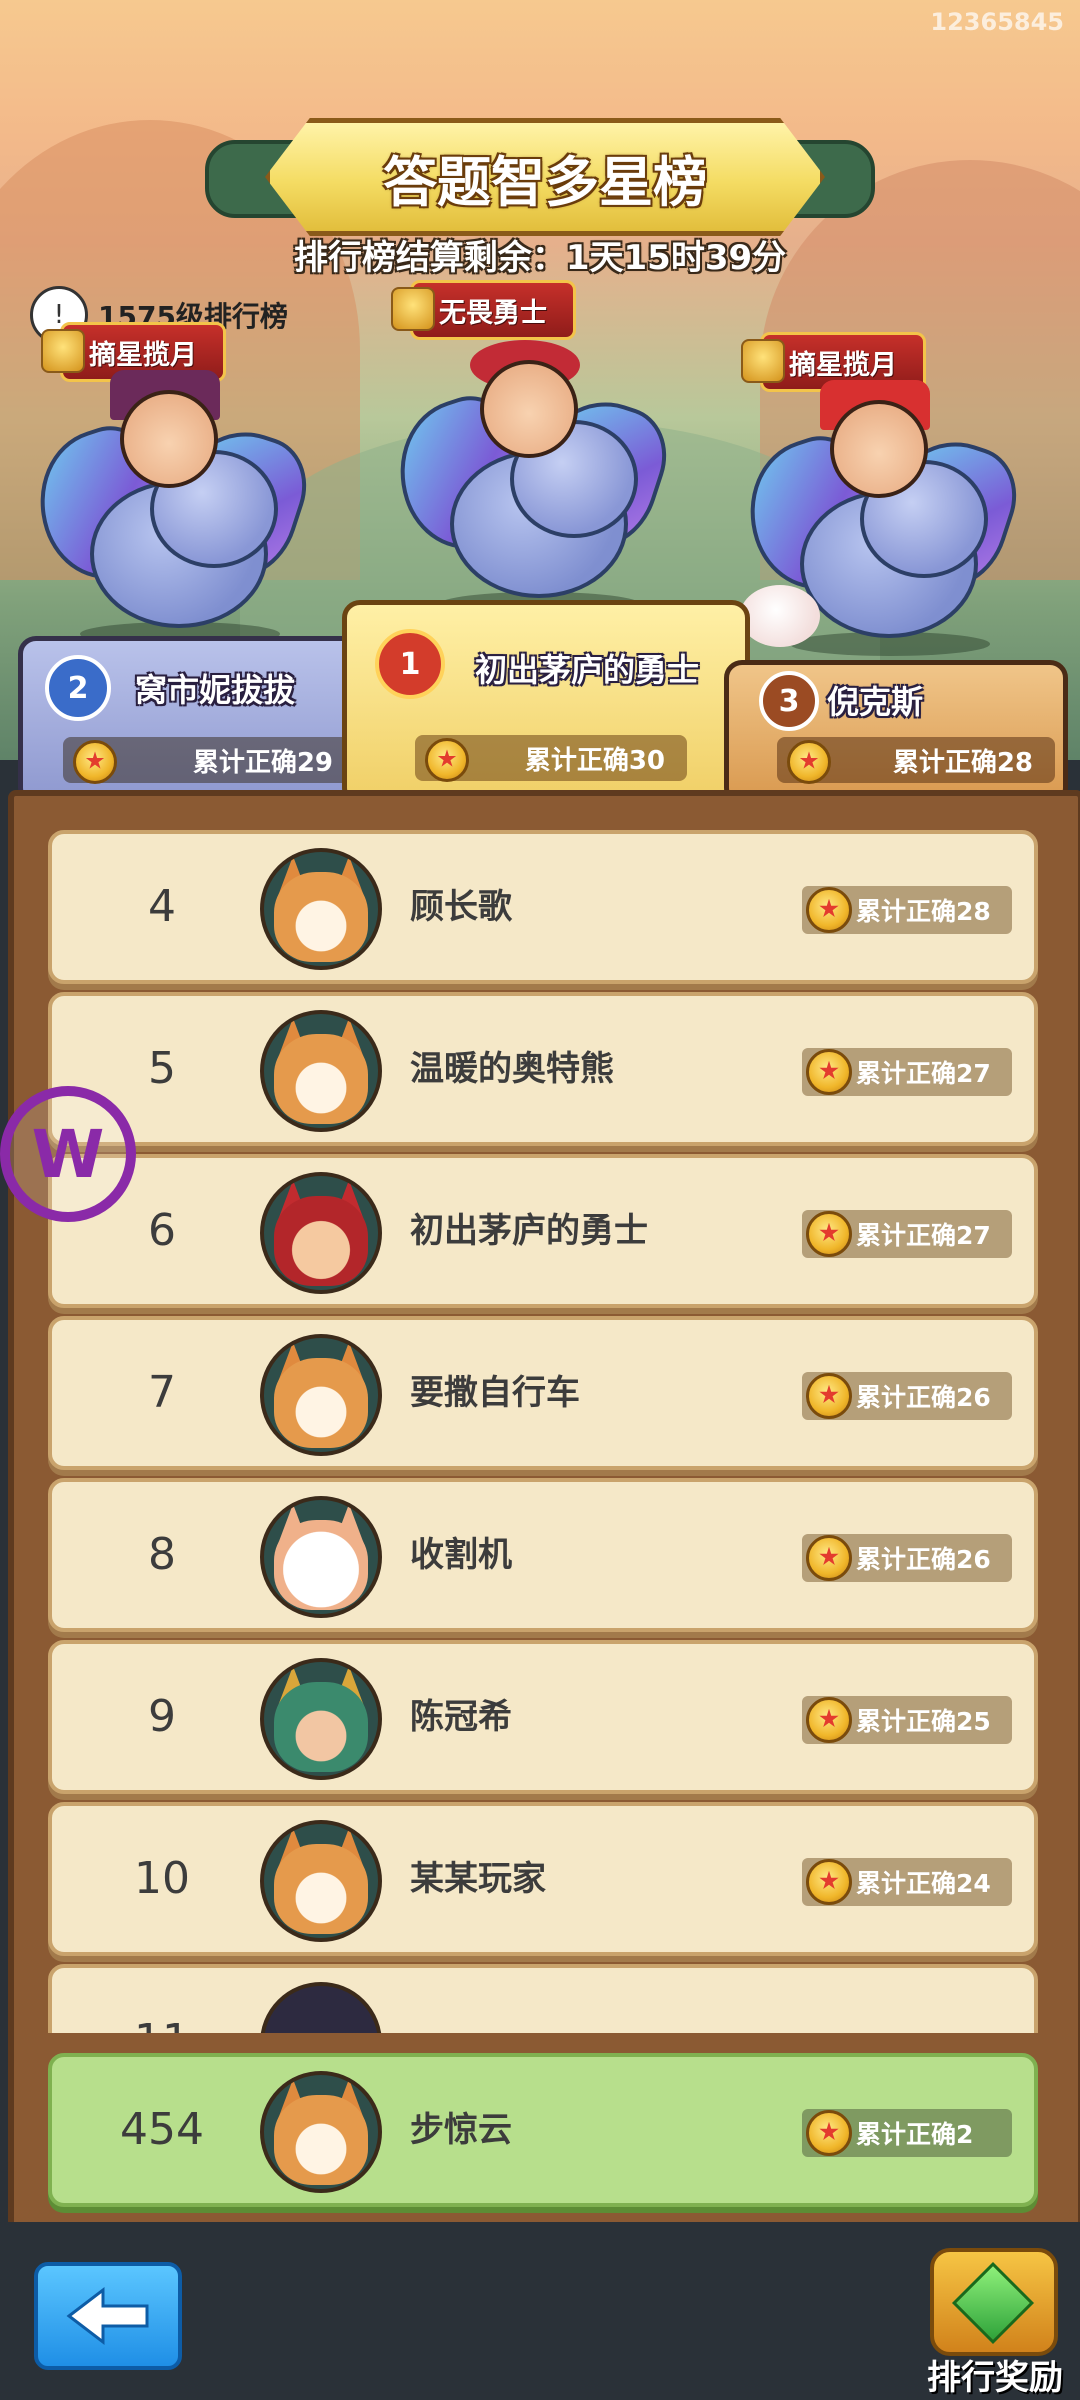  What do you see at coordinates (321, 1719) in the screenshot?
I see `dragon-avatar-icon` at bounding box center [321, 1719].